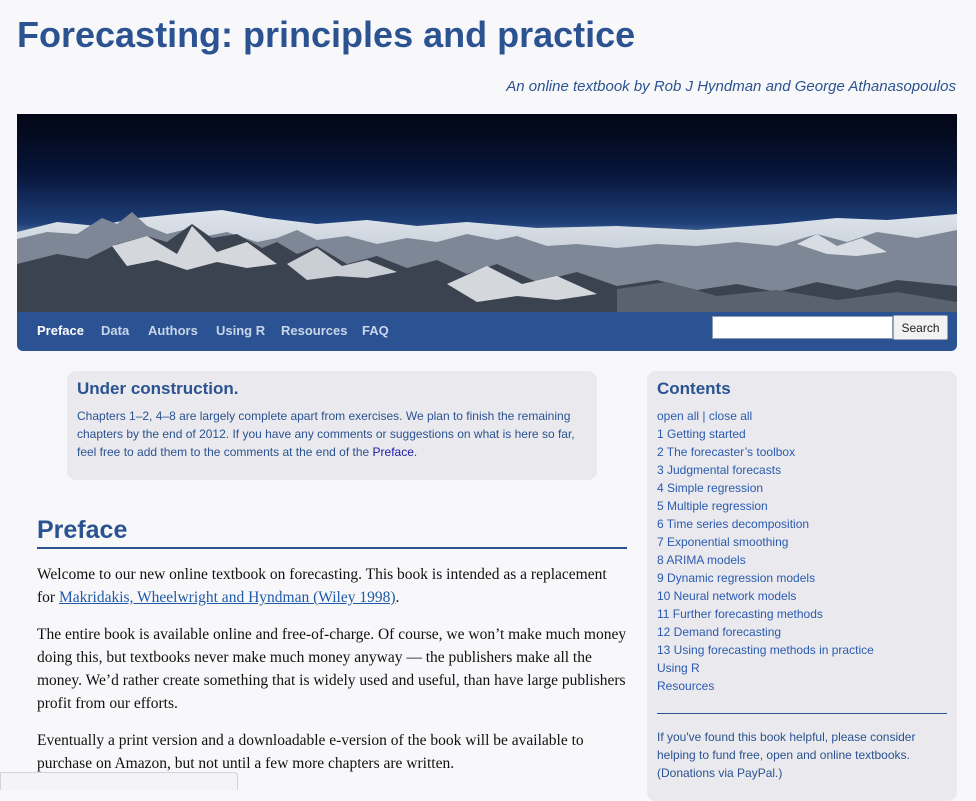 This screenshot has width=976, height=801. I want to click on sidebar-divider, so click(802, 713).